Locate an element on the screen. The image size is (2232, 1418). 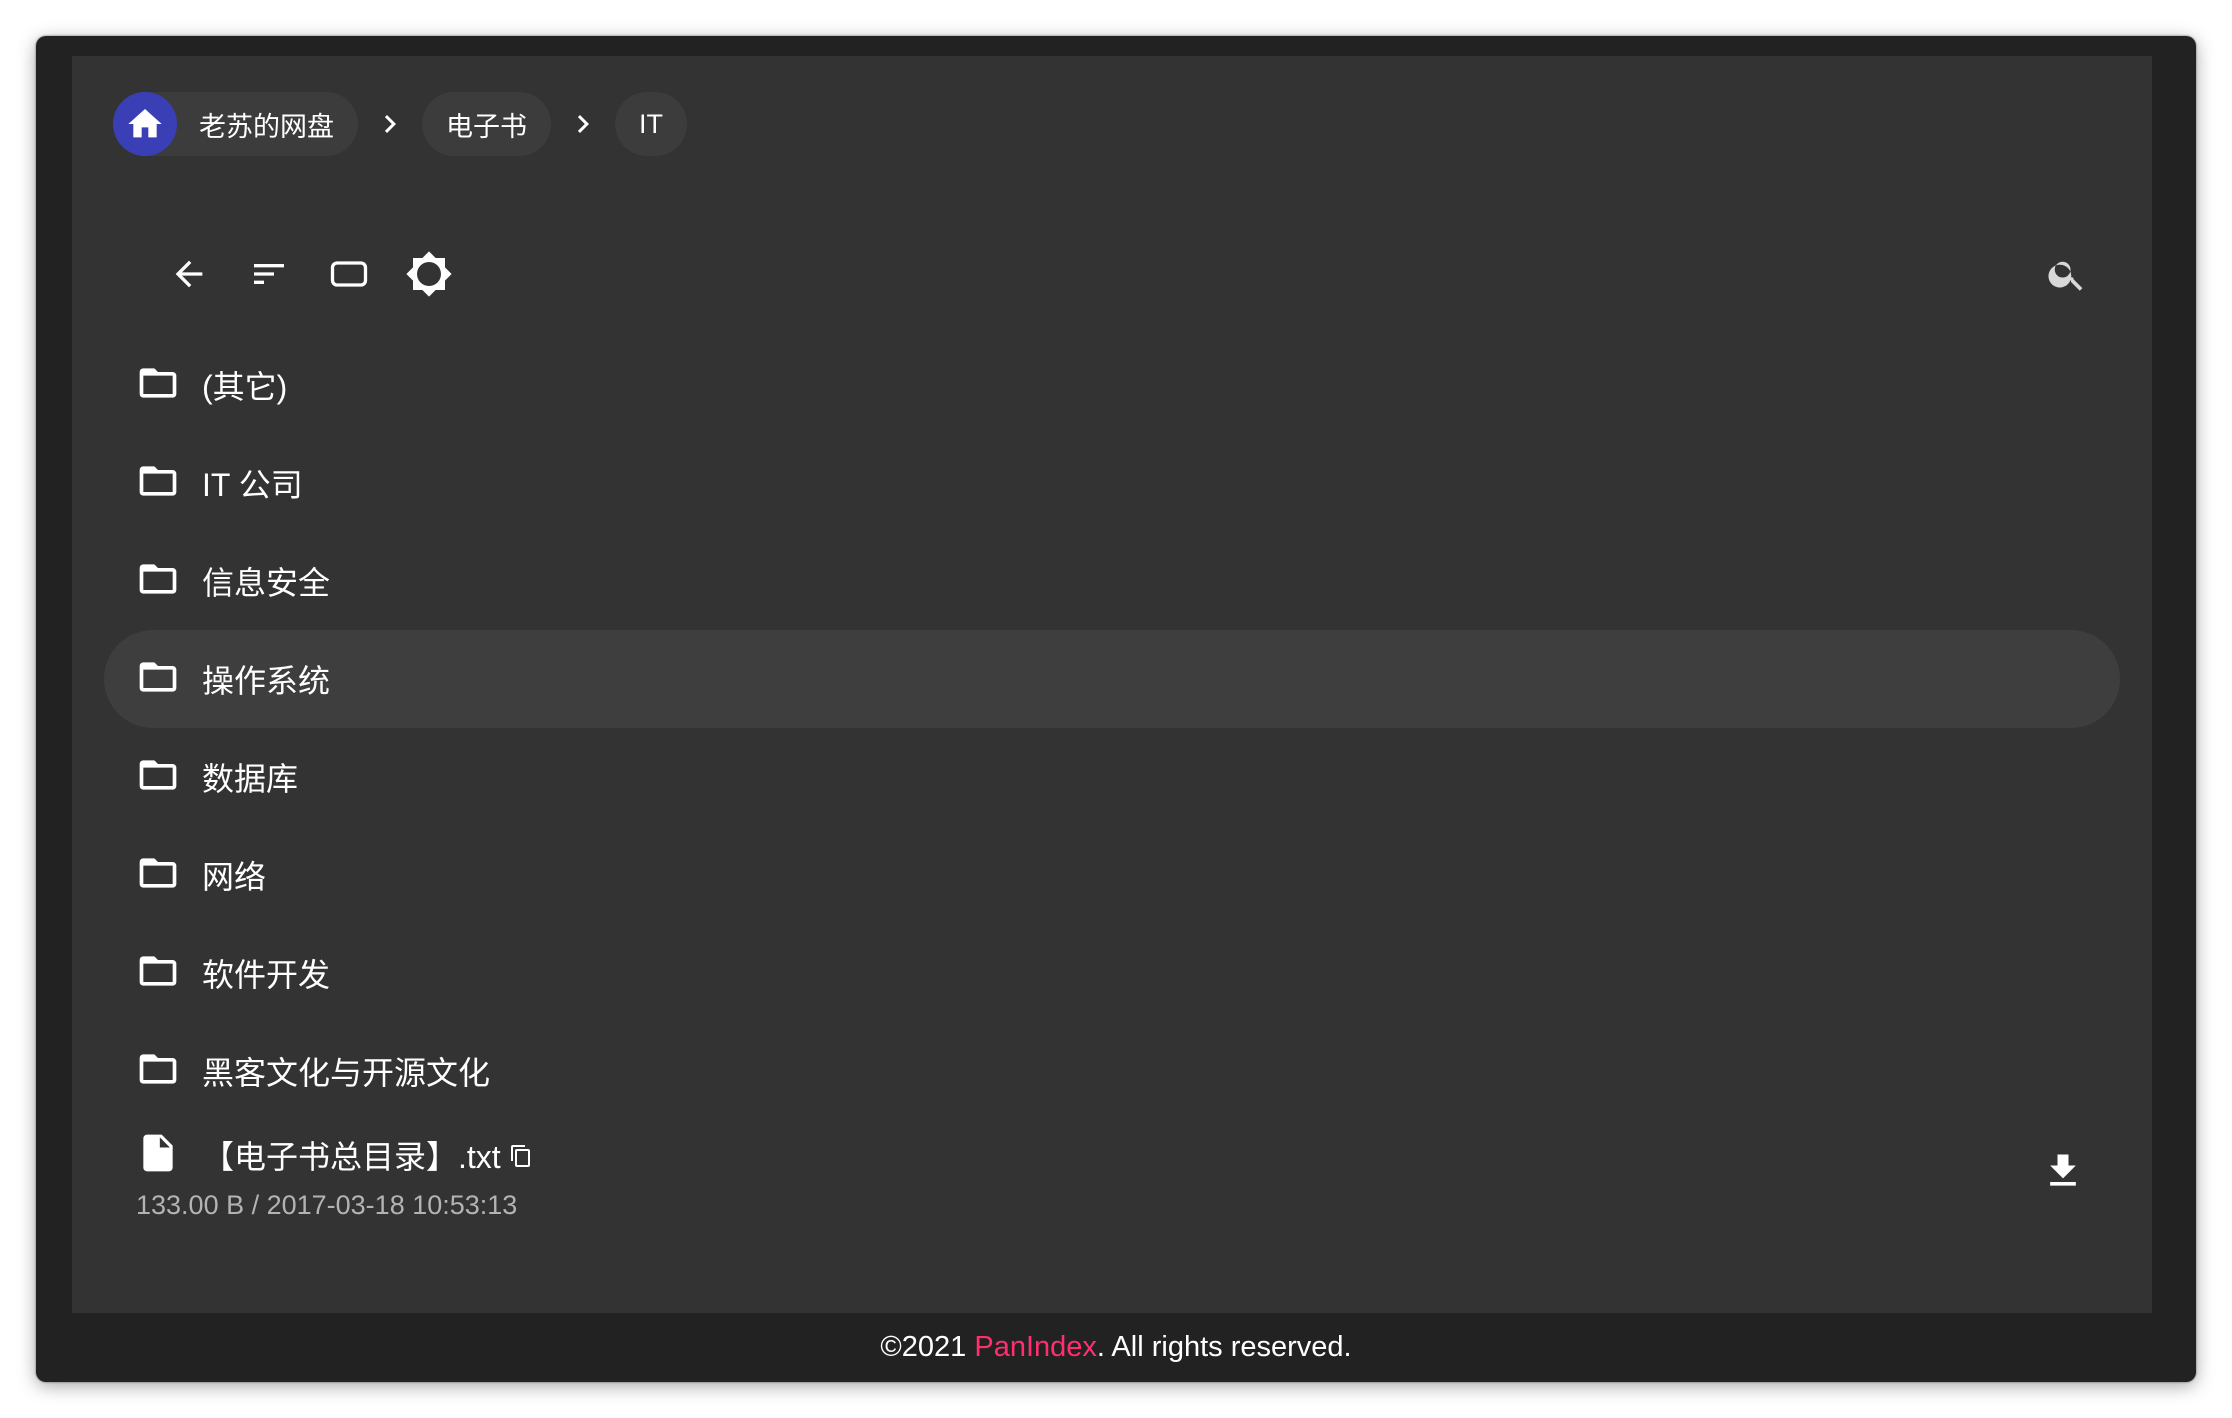
folder-row: (其它) is located at coordinates (1112, 385).